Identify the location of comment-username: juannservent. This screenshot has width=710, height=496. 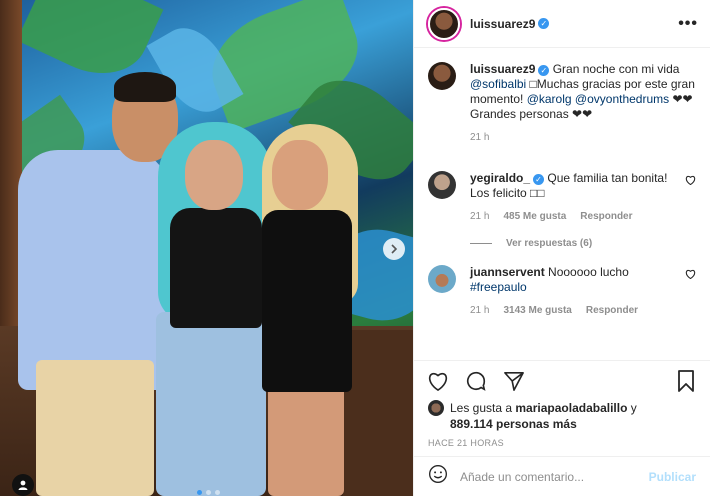
(507, 272).